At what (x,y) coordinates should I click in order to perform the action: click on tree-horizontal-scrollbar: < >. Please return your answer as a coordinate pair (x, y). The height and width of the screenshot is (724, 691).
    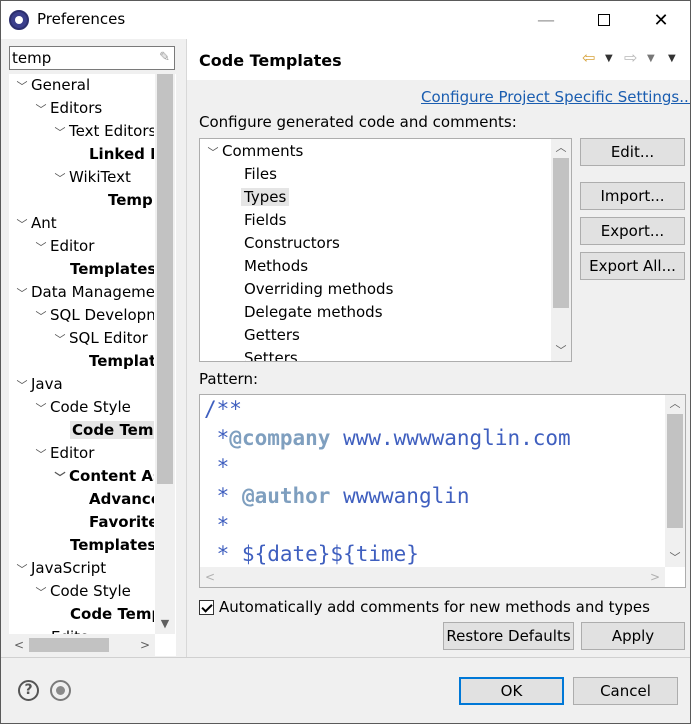
    Looking at the image, I should click on (82, 645).